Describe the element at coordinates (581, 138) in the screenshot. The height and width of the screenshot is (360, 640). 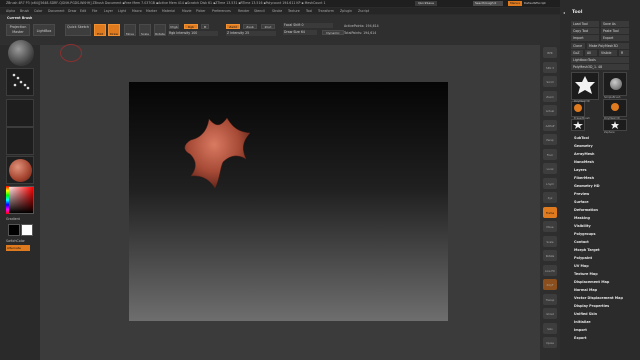
I see `subpalette-subtool: SubTool` at that location.